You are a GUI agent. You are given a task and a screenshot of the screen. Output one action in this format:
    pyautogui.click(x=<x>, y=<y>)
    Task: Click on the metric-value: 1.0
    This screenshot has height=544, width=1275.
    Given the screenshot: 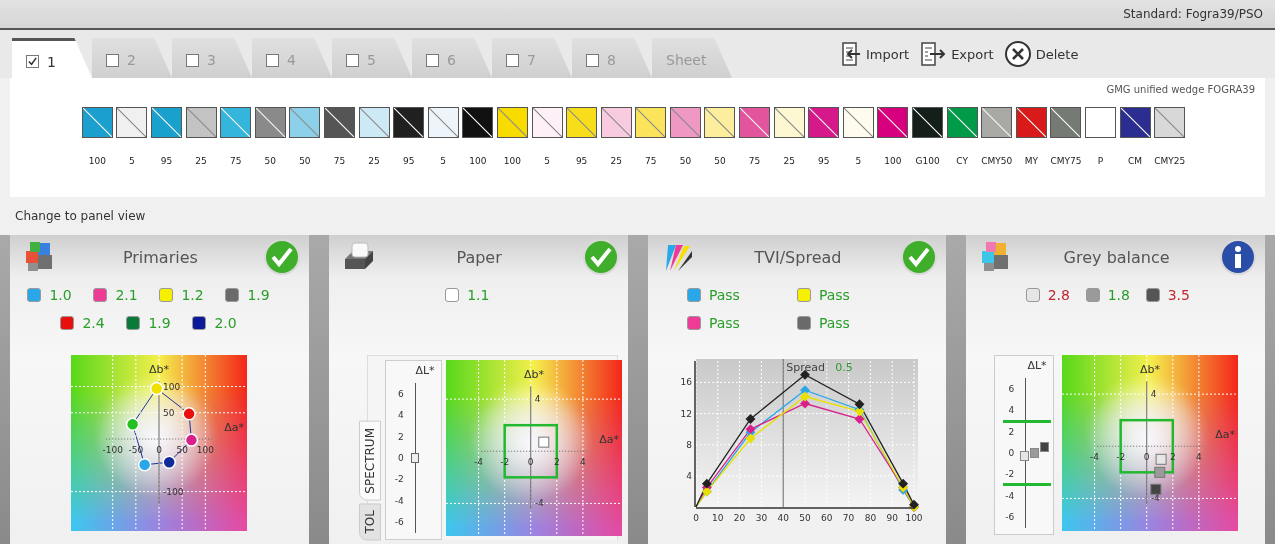 What is the action you would take?
    pyautogui.click(x=60, y=295)
    